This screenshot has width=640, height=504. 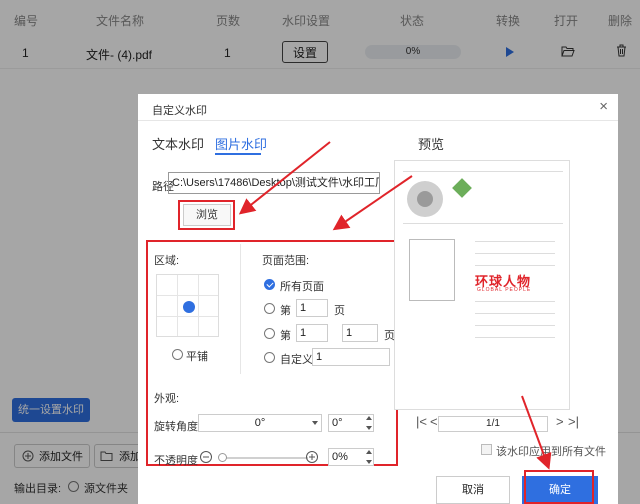 What do you see at coordinates (603, 106) in the screenshot?
I see `close-icon: ×` at bounding box center [603, 106].